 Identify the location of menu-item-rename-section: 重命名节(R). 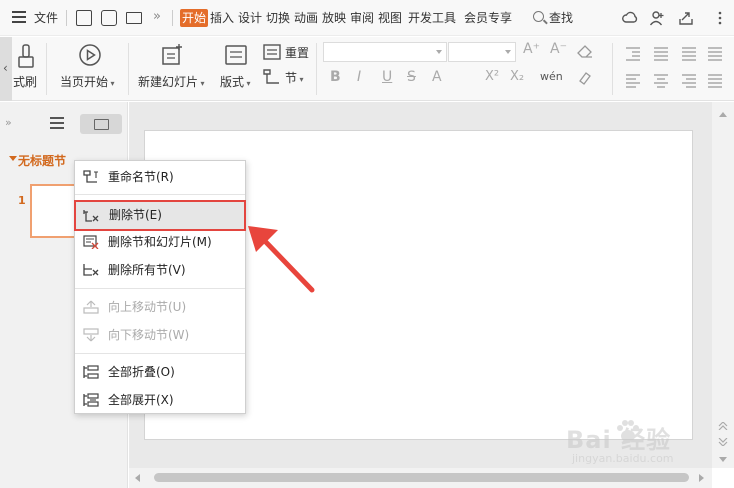
(160, 177).